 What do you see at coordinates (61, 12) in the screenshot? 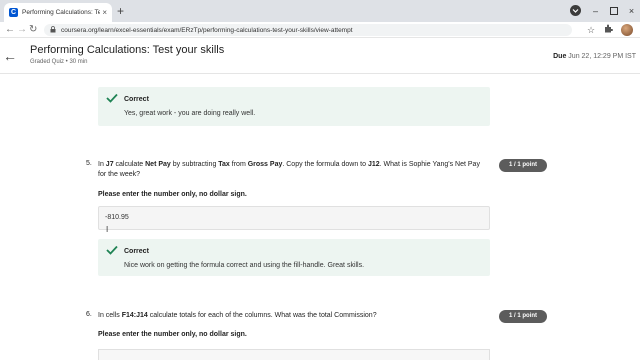
I see `tab-title: Performing Calculations: Test you` at bounding box center [61, 12].